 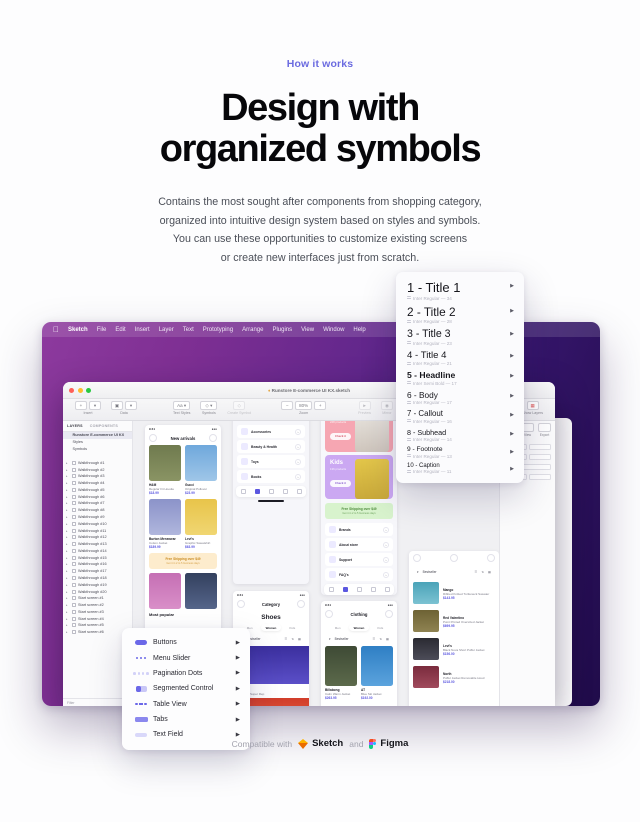 I want to click on data-icon: ▣, so click(x=117, y=405).